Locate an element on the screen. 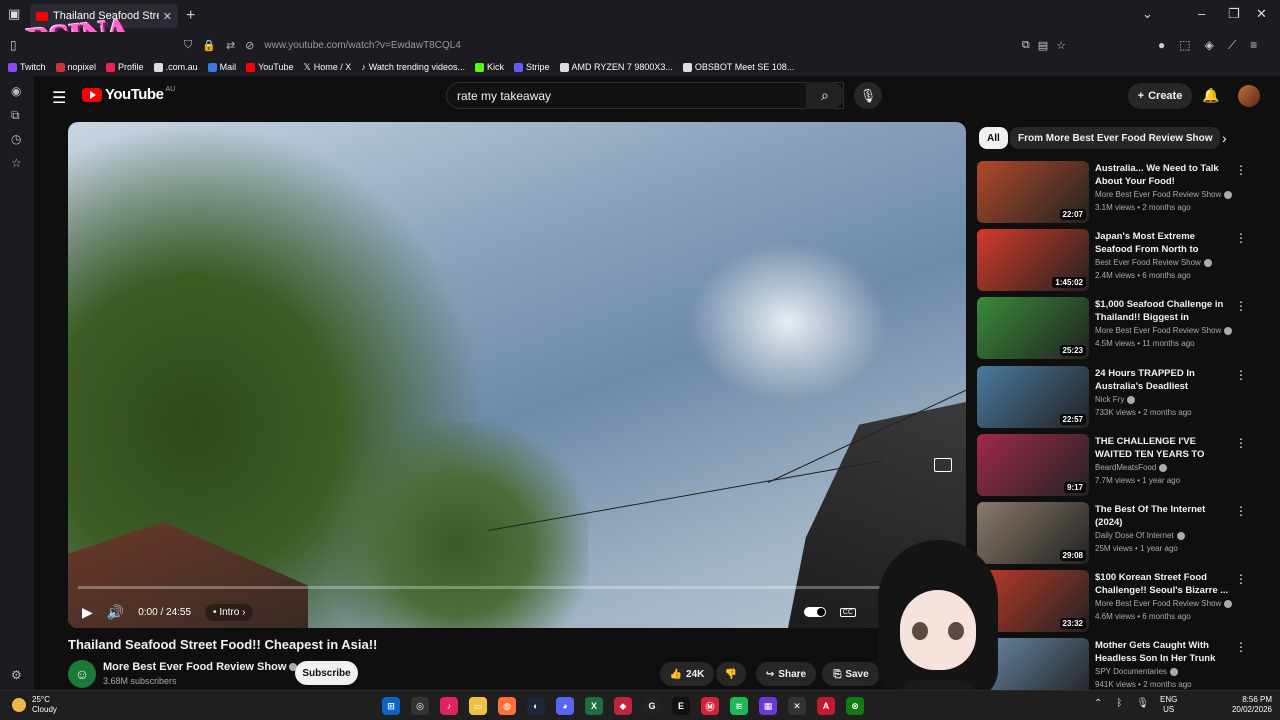  chevron-down-icon: ⌄ is located at coordinates (1147, 14).